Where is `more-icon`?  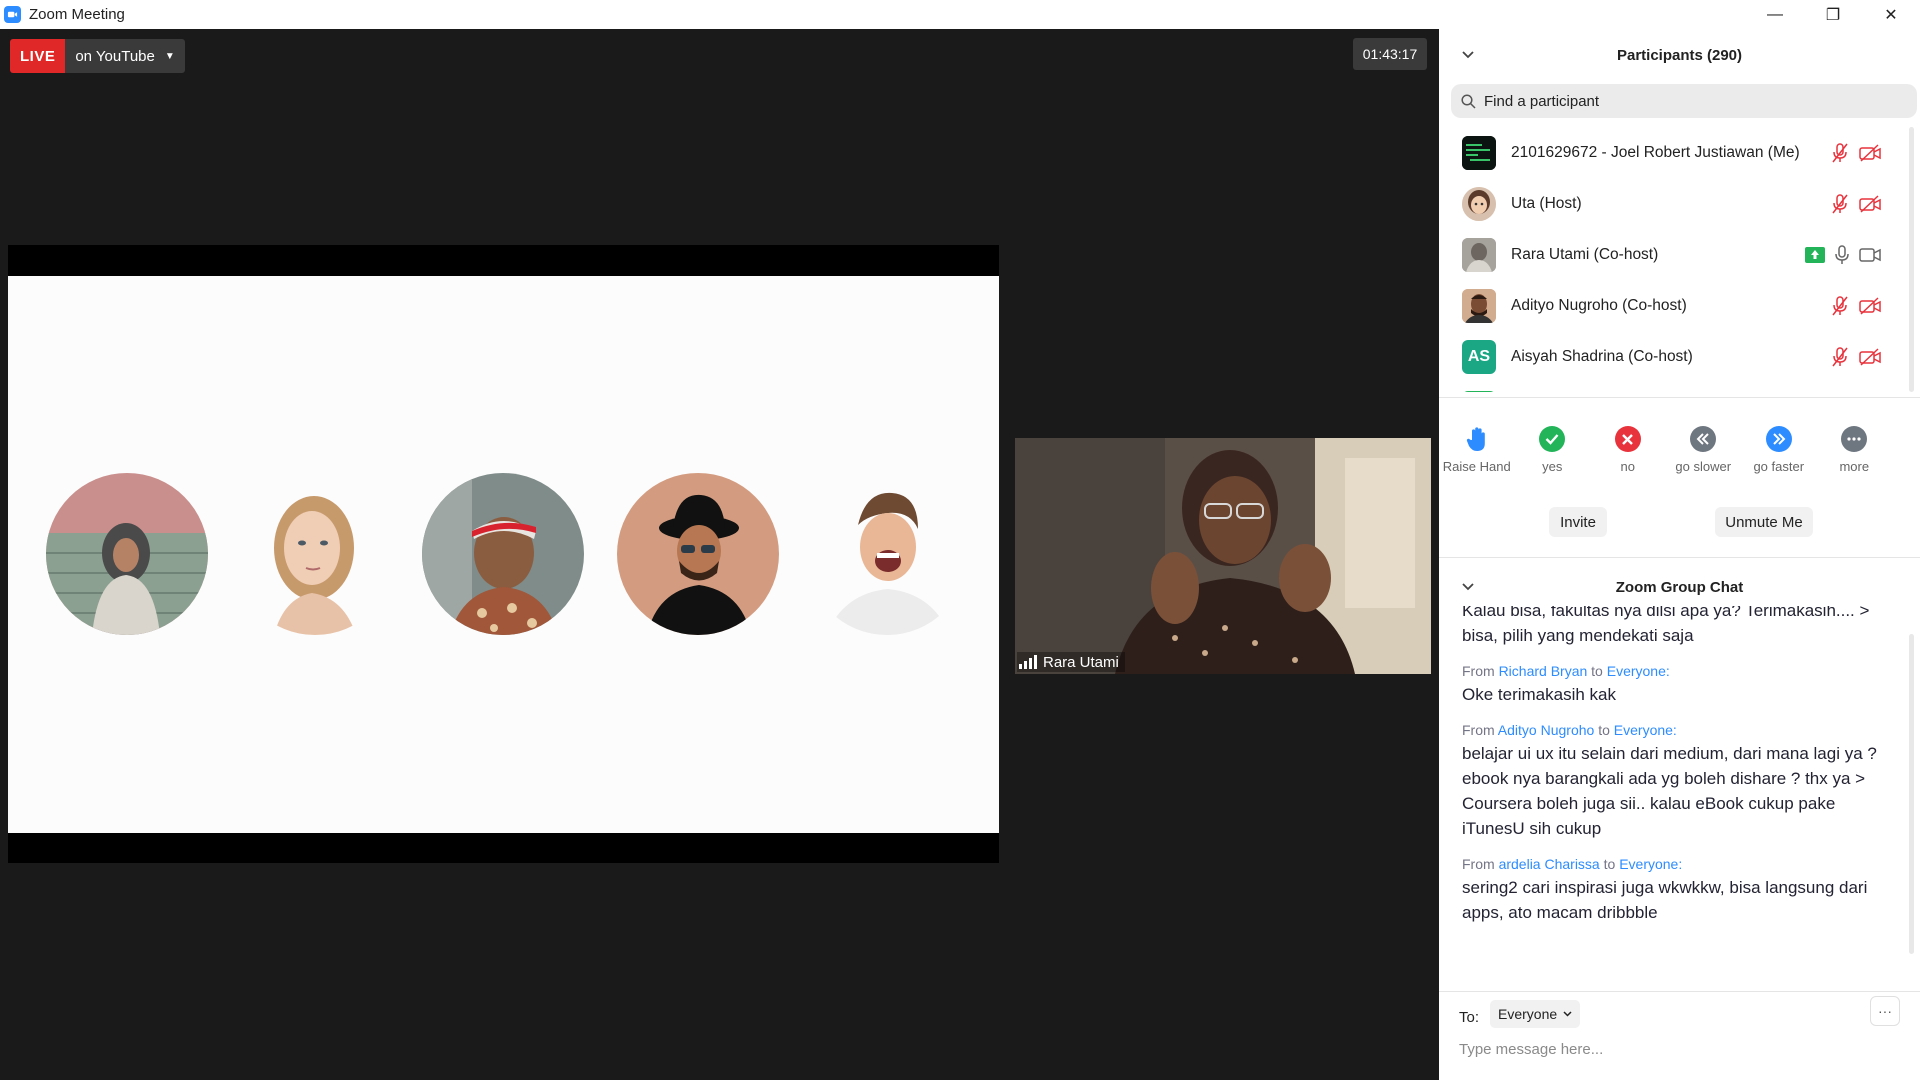 more-icon is located at coordinates (1854, 439).